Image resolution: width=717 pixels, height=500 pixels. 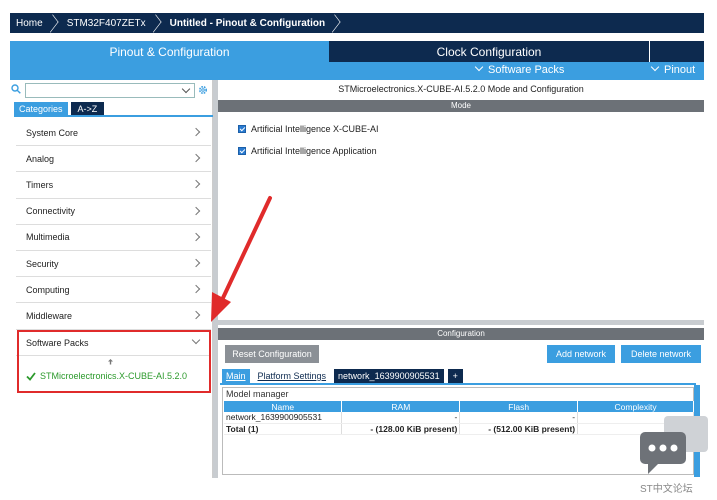 I want to click on pinout-label: Pinout, so click(x=680, y=70).